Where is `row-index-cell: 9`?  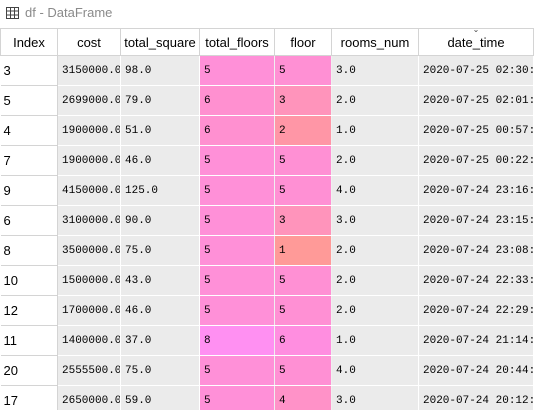
row-index-cell: 9 is located at coordinates (29, 190).